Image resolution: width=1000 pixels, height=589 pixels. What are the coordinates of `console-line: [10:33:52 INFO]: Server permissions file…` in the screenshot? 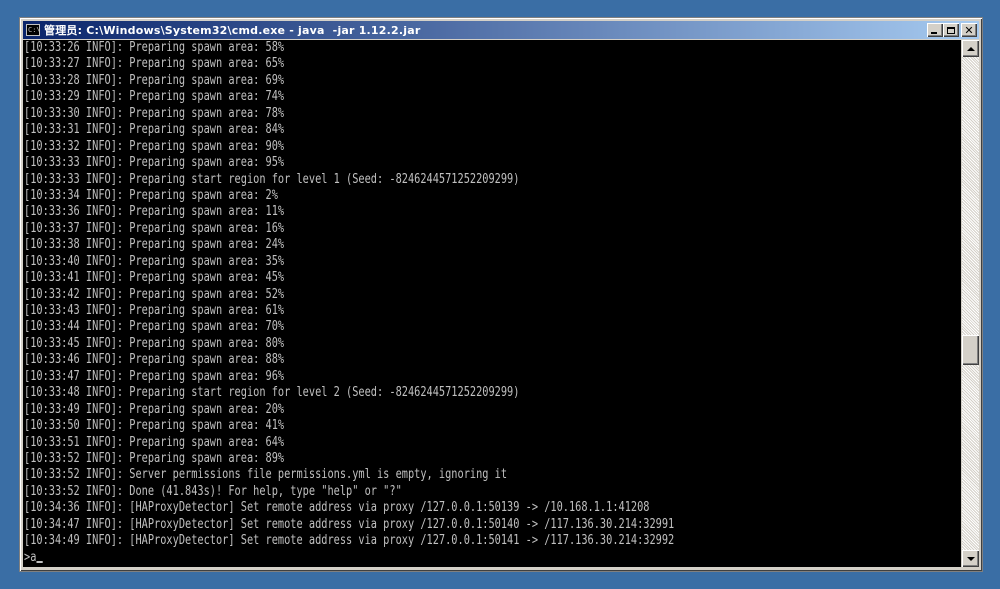 It's located at (266, 475).